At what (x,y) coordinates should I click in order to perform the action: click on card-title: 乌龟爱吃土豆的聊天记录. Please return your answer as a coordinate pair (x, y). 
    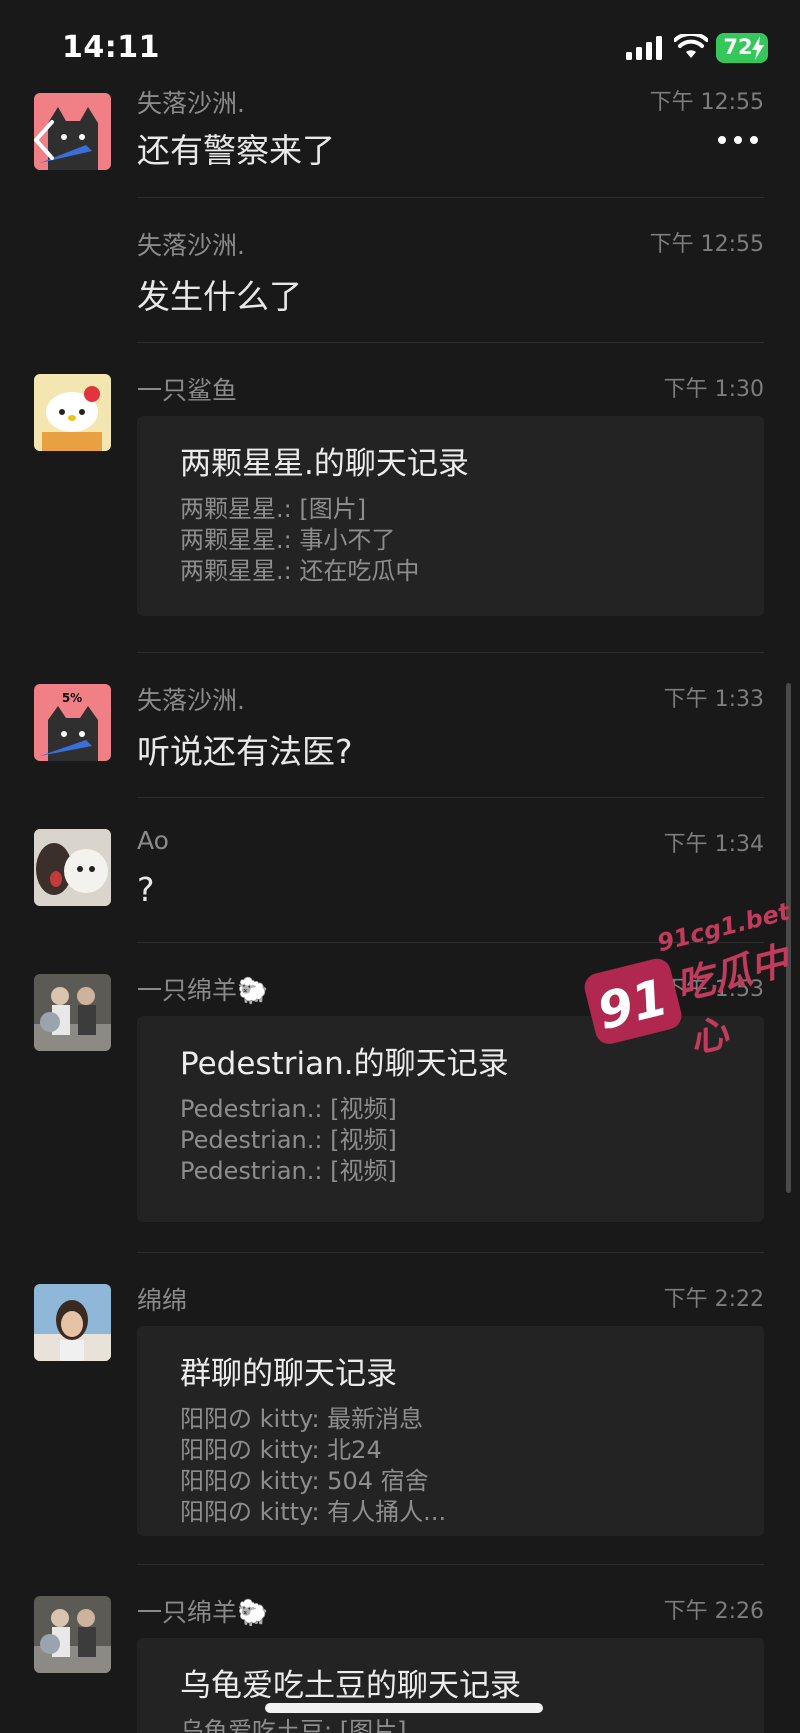
    Looking at the image, I should click on (350, 1686).